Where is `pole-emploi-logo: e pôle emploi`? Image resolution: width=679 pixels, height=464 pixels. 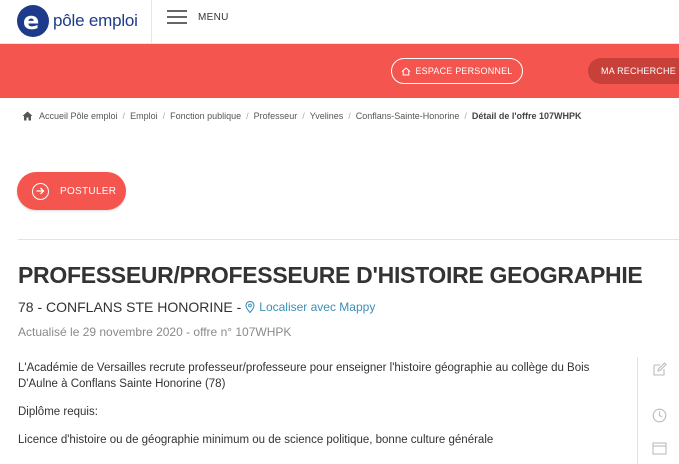 pole-emploi-logo: e pôle emploi is located at coordinates (77, 21).